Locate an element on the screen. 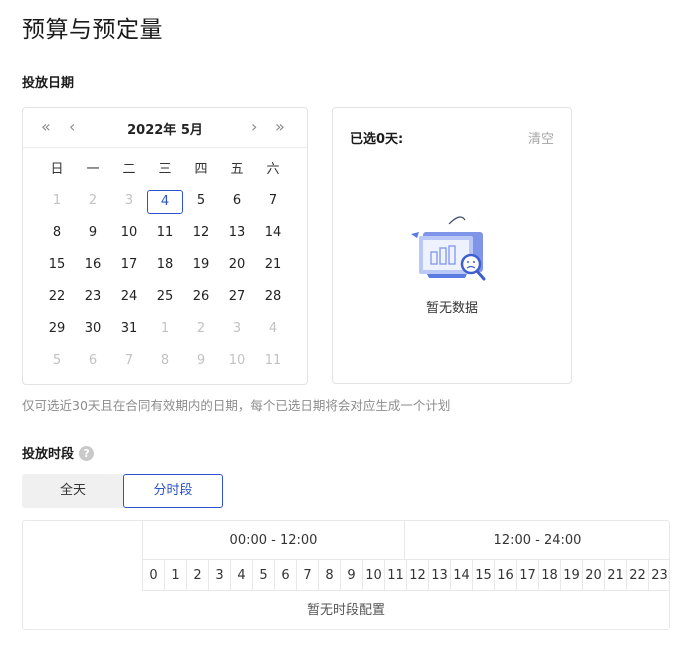 The image size is (685, 647). selected-count-label: 已选0天: is located at coordinates (377, 139).